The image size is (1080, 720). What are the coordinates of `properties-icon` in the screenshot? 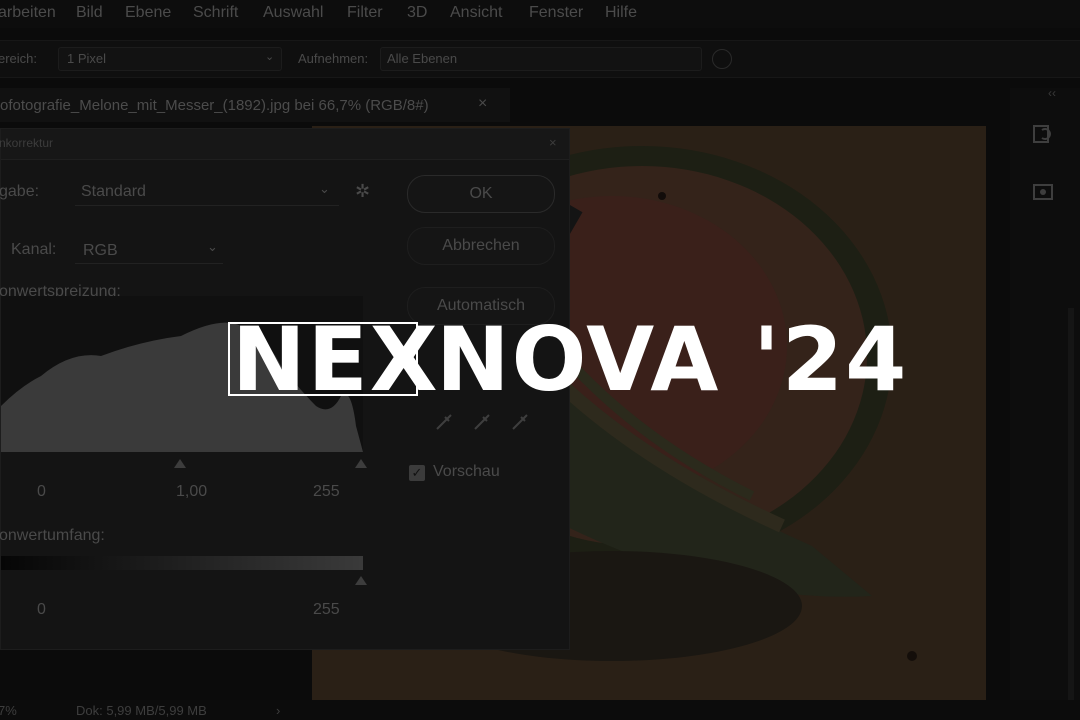 It's located at (1043, 193).